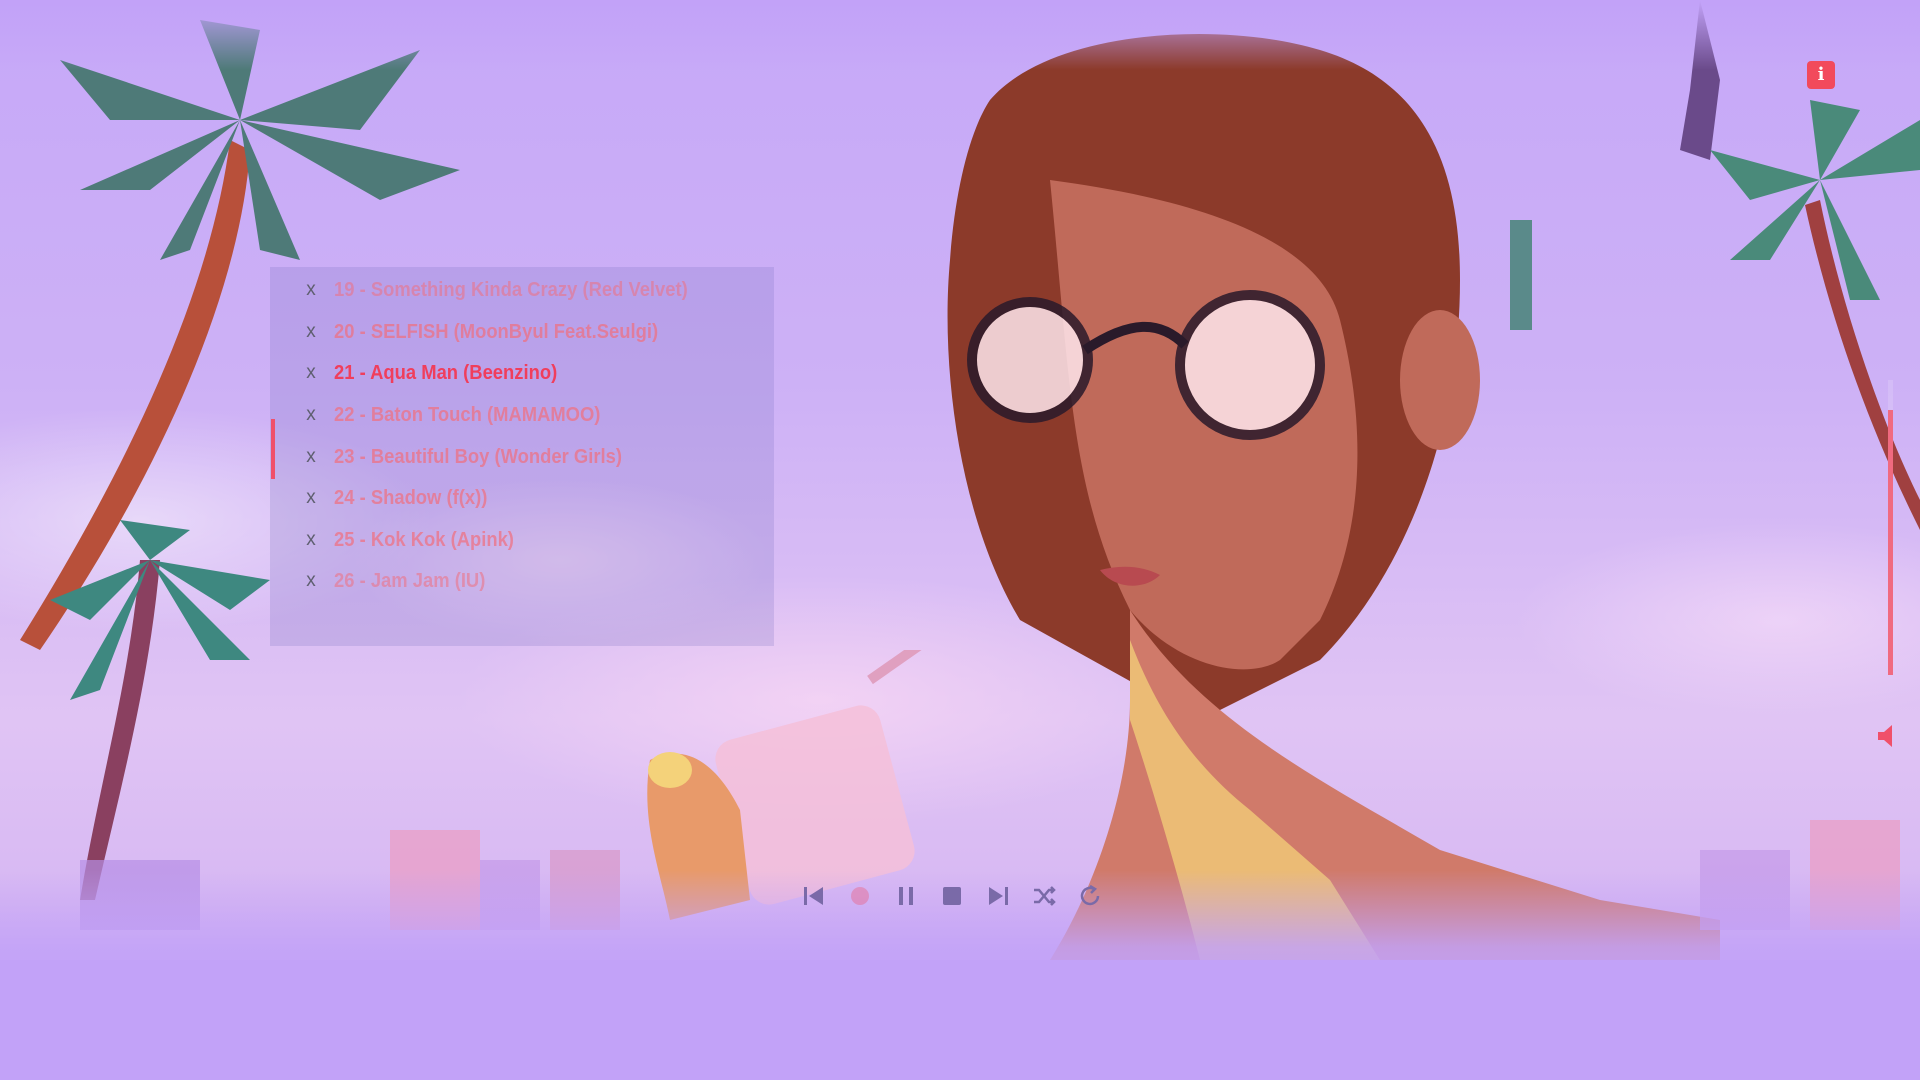  I want to click on playlist-track: x 21 - Aqua Man (Beenzino), so click(522, 373).